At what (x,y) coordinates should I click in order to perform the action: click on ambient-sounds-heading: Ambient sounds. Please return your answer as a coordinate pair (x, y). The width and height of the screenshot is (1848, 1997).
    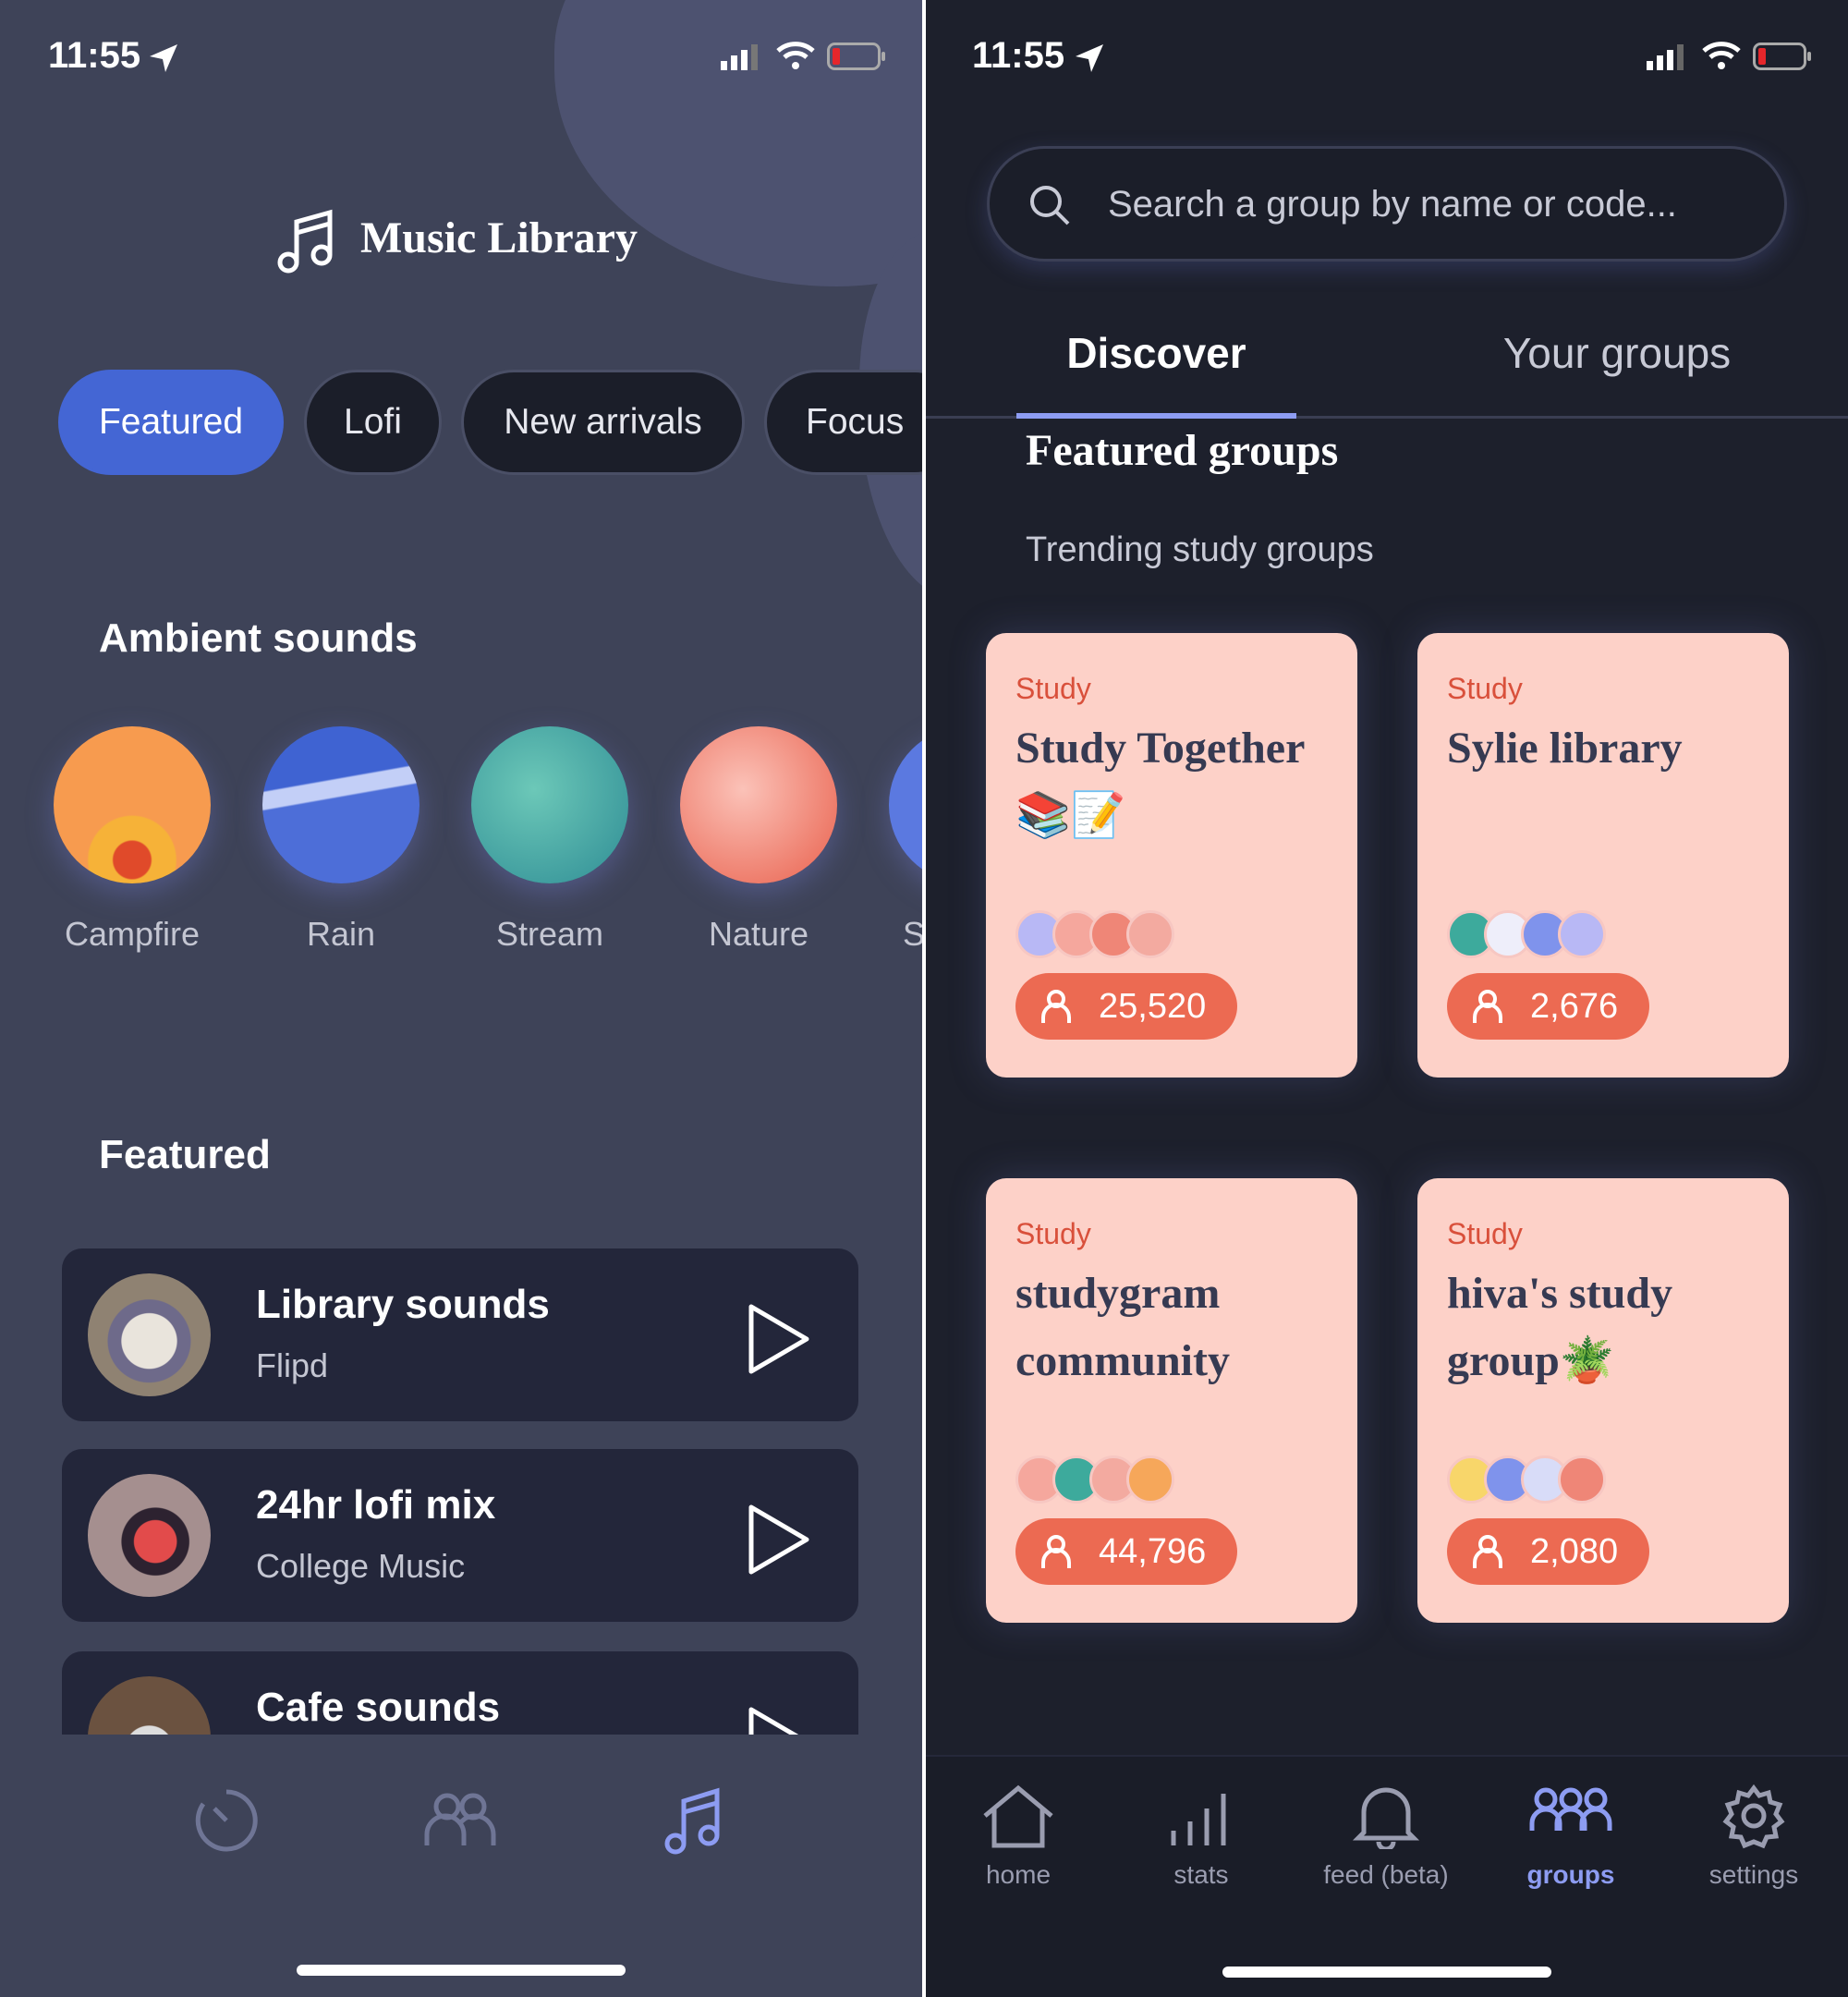
    Looking at the image, I should click on (258, 638).